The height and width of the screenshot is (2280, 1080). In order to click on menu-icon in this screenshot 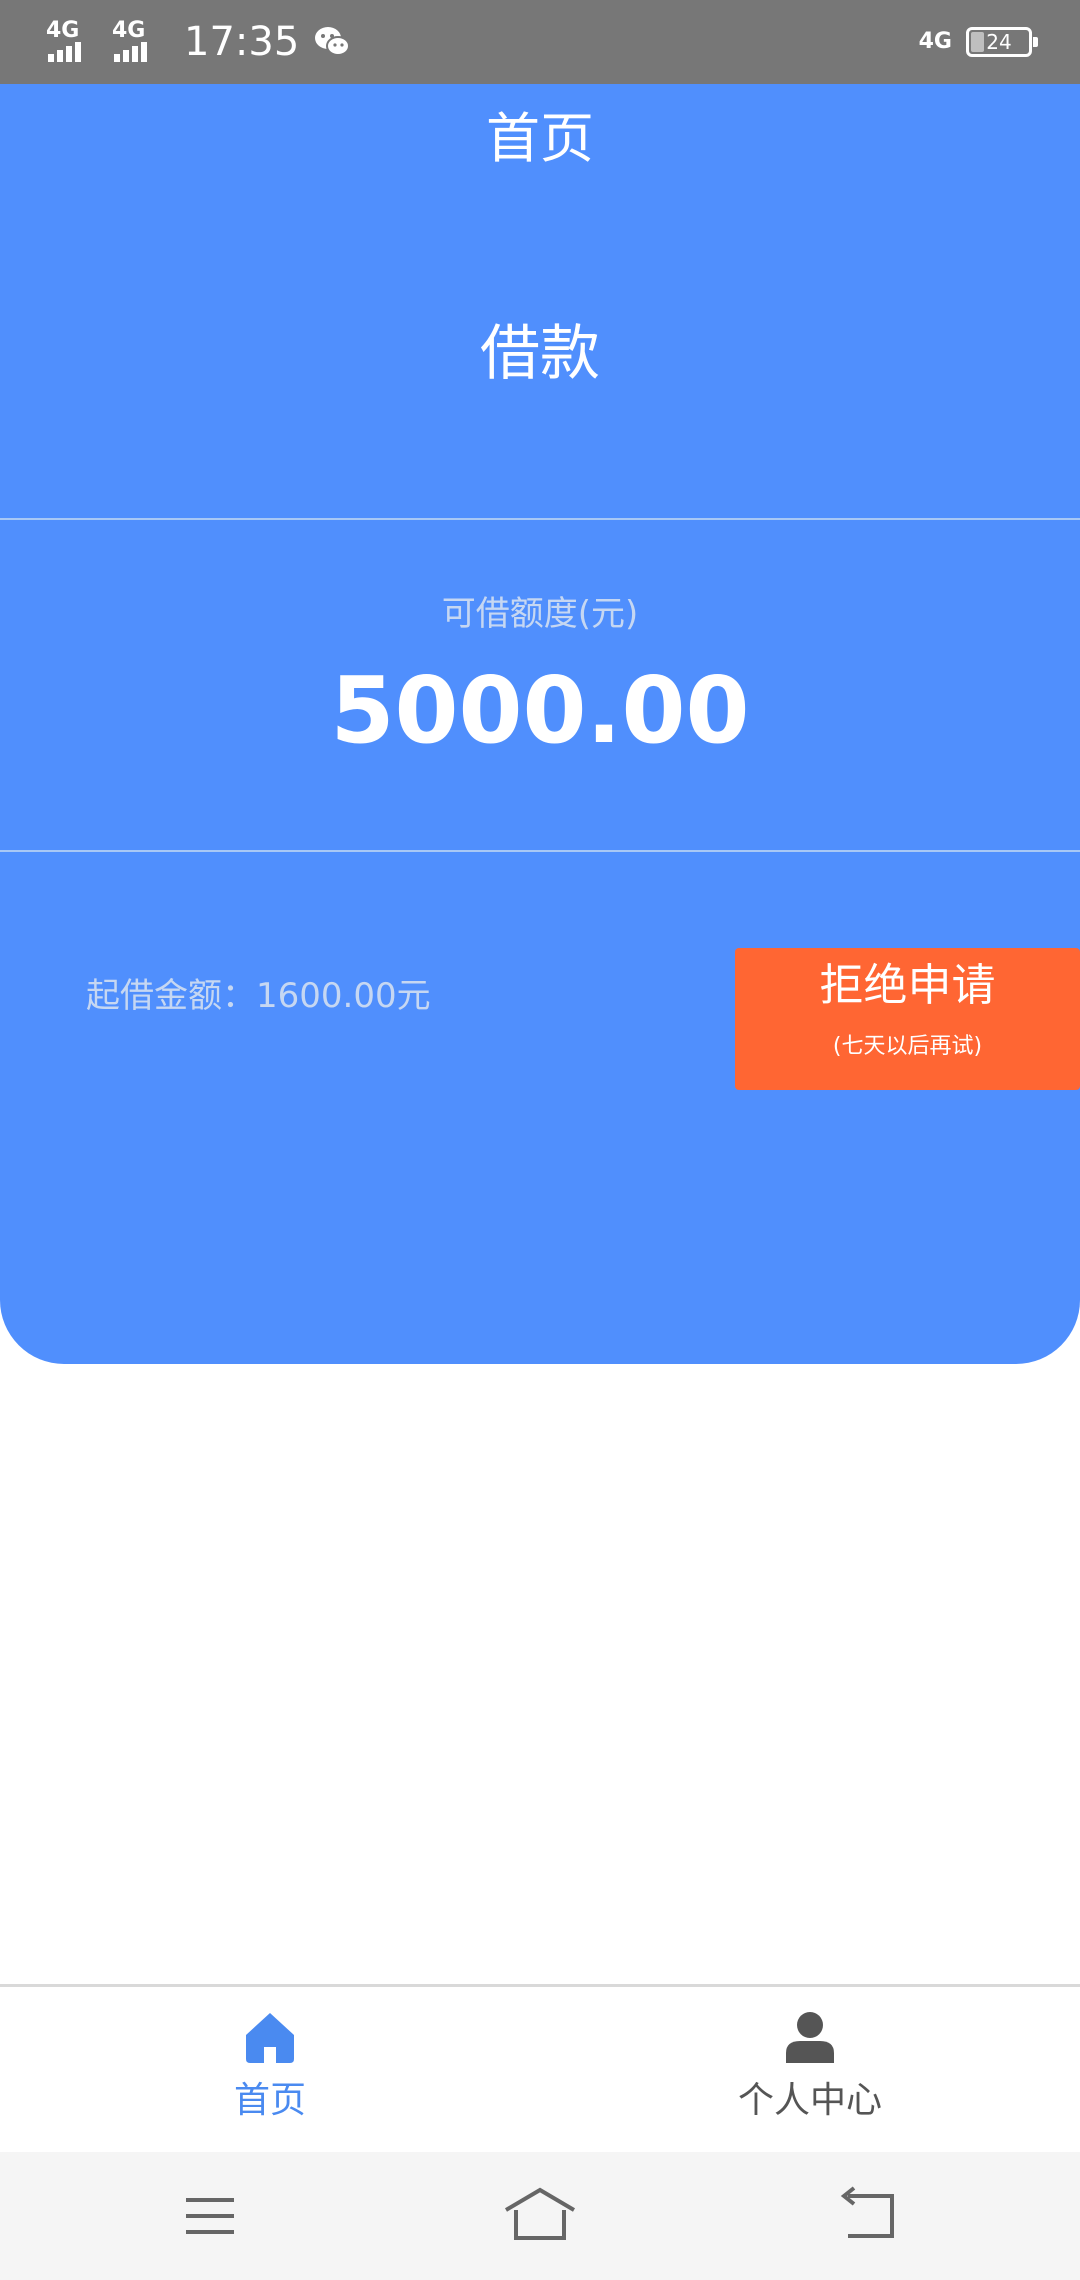, I will do `click(210, 2216)`.